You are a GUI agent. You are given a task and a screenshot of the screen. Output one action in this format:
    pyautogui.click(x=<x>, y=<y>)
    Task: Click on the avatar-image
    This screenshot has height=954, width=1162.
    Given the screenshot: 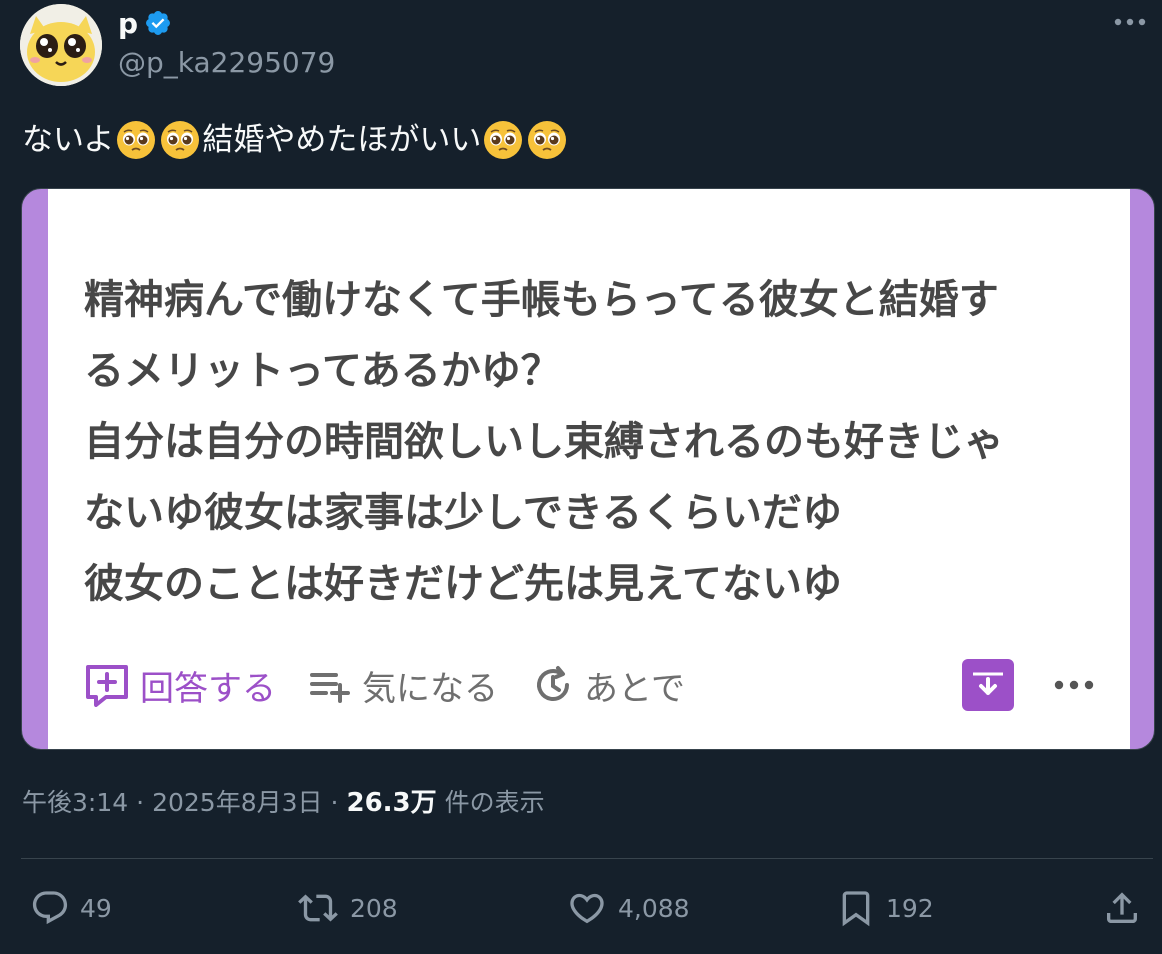 What is the action you would take?
    pyautogui.click(x=61, y=45)
    